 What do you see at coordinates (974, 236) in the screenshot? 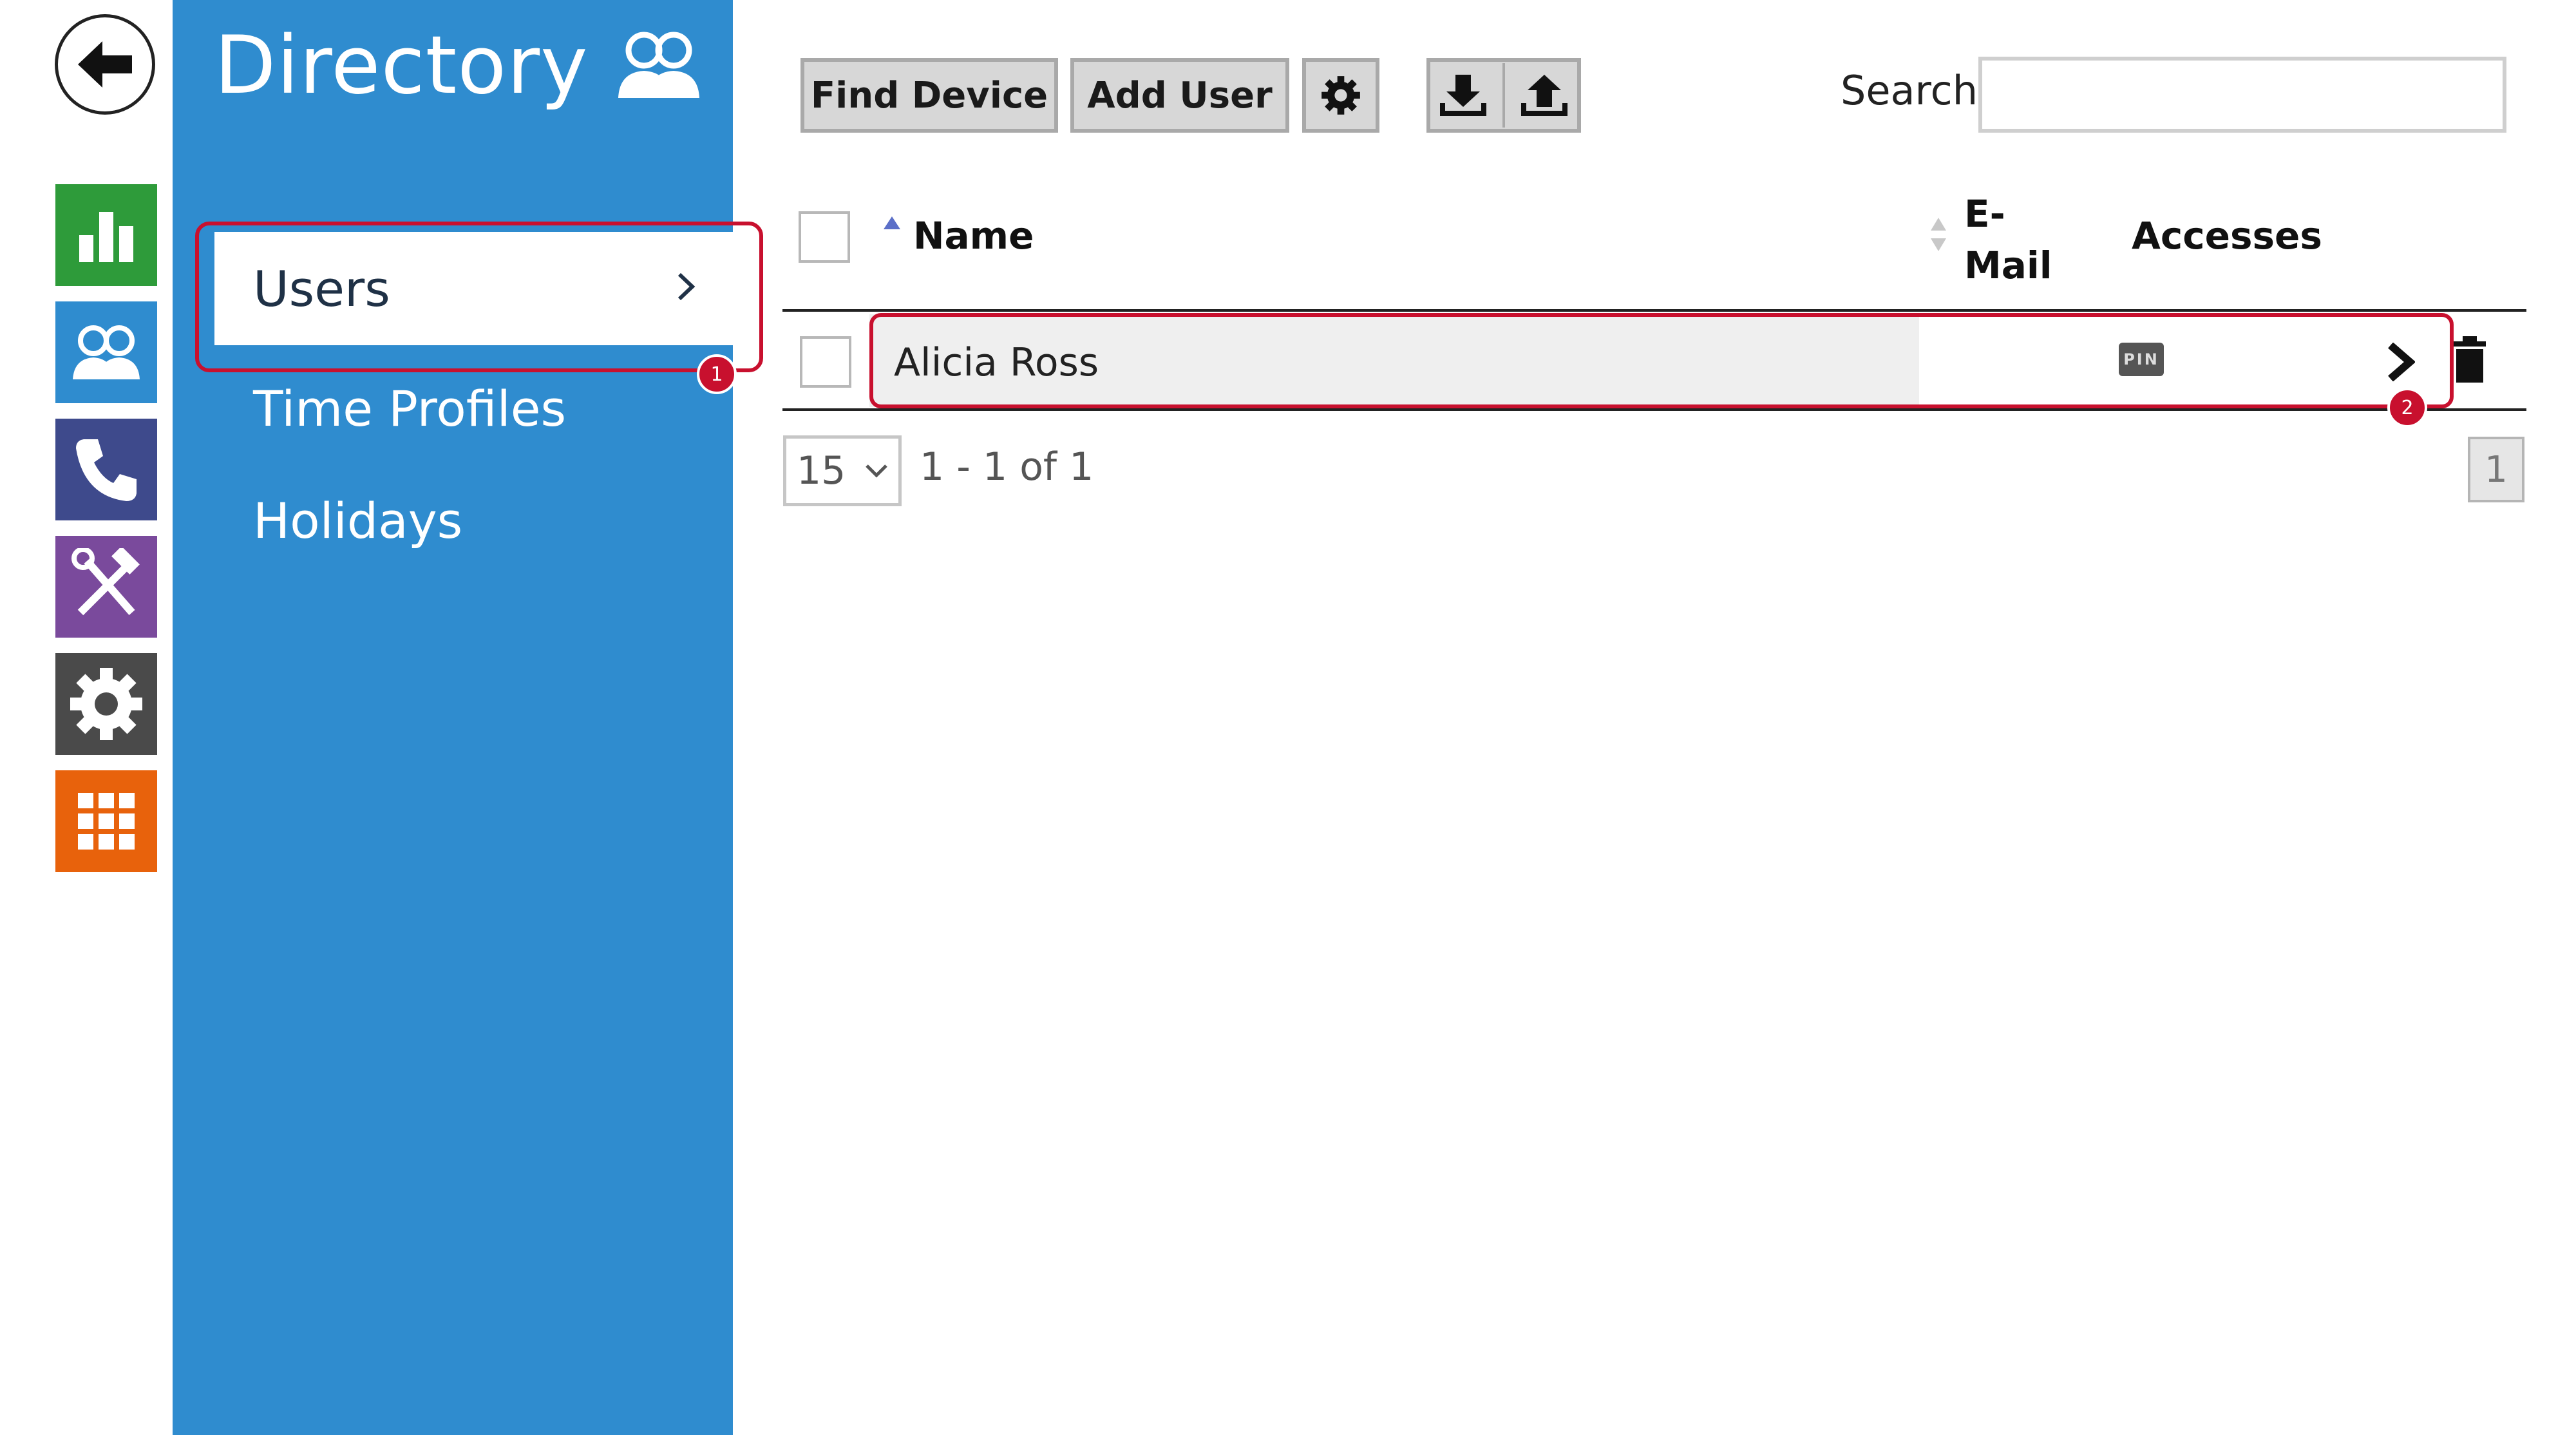
I see `column-header-name: Name` at bounding box center [974, 236].